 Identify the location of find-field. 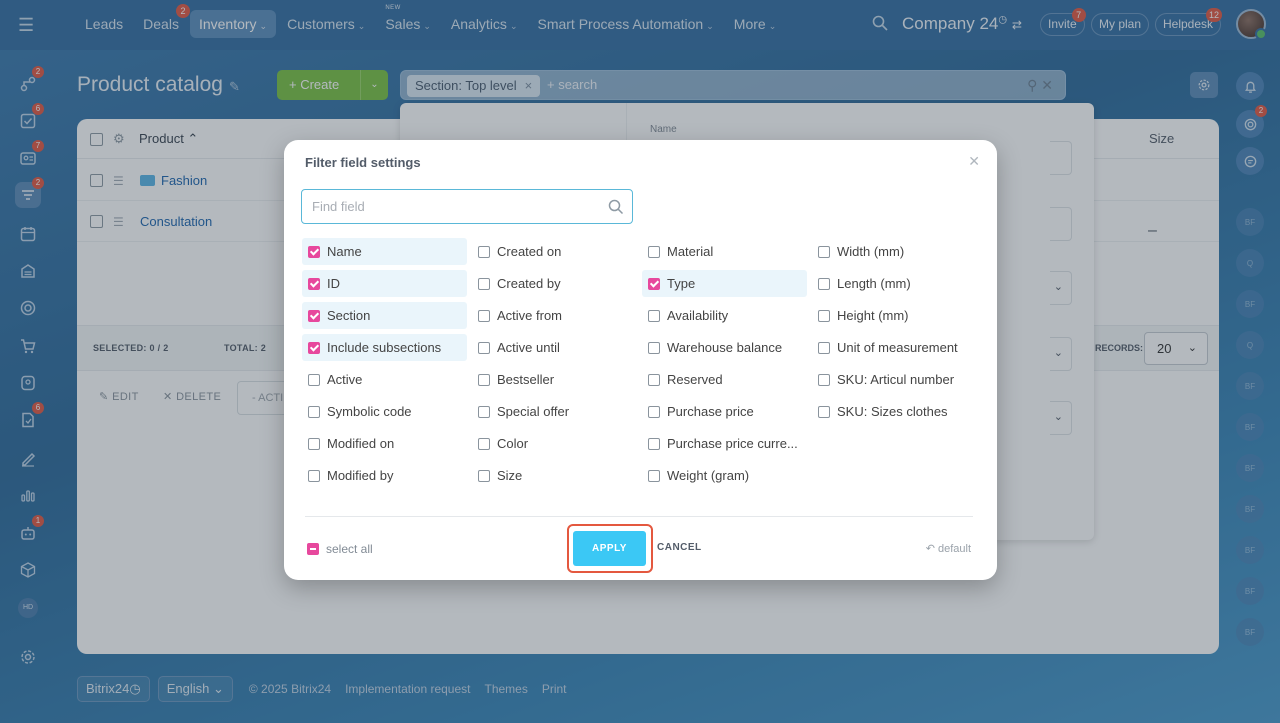
(467, 206).